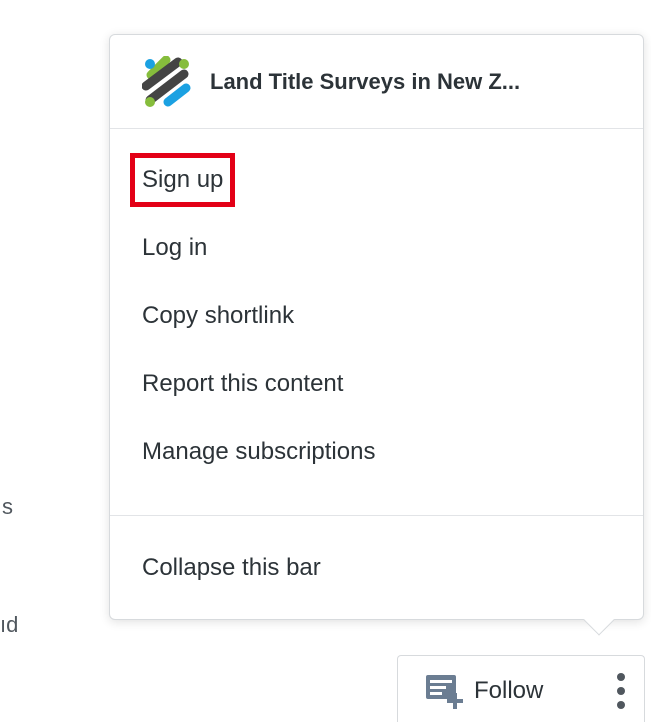  I want to click on follow-label: Follow, so click(509, 690).